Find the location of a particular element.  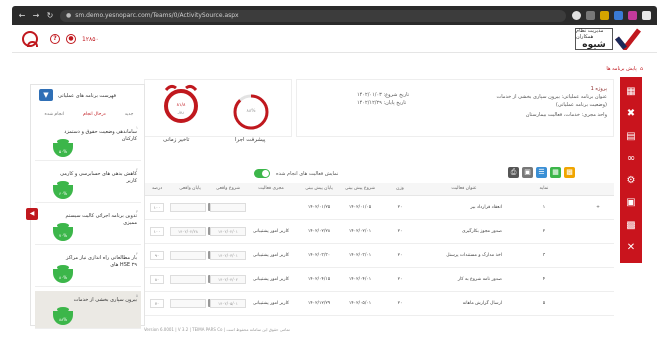

program-list-item: ۵ بیرون سپاری بخشی از خدمات ۸۸% is located at coordinates (88, 310).